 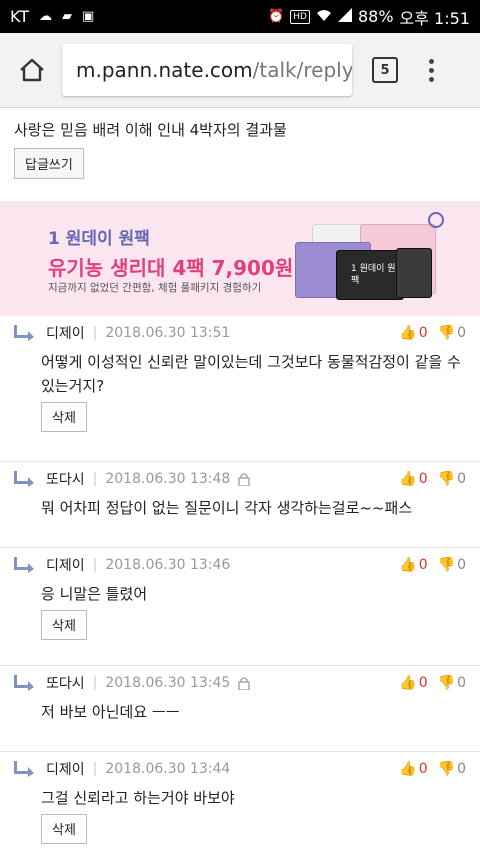 I want to click on overflow-menu-icon, so click(x=431, y=70).